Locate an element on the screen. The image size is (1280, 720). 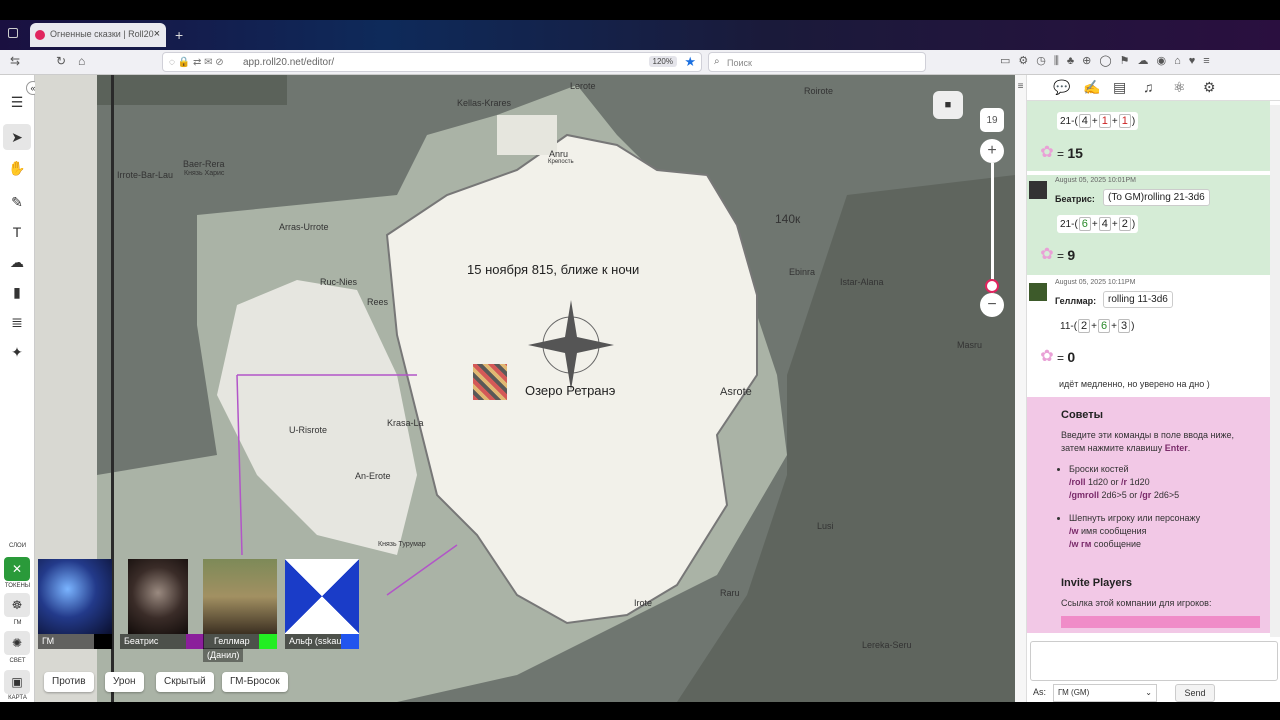
command-args: сообщение is located at coordinates (1116, 544).